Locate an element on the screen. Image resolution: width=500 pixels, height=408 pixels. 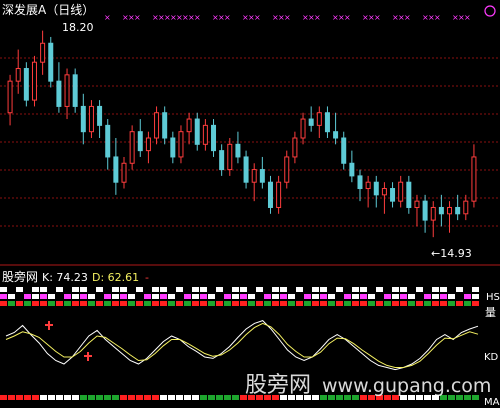
label-volume: 量 is located at coordinates (490, 312).